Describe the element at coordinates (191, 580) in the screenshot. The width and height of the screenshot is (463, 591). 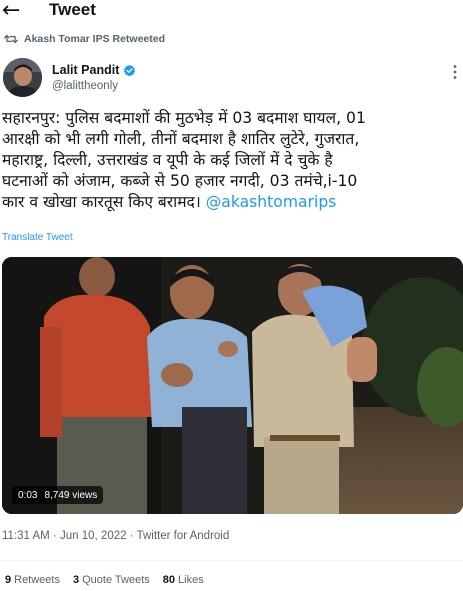
I see `likes-label: Likes` at that location.